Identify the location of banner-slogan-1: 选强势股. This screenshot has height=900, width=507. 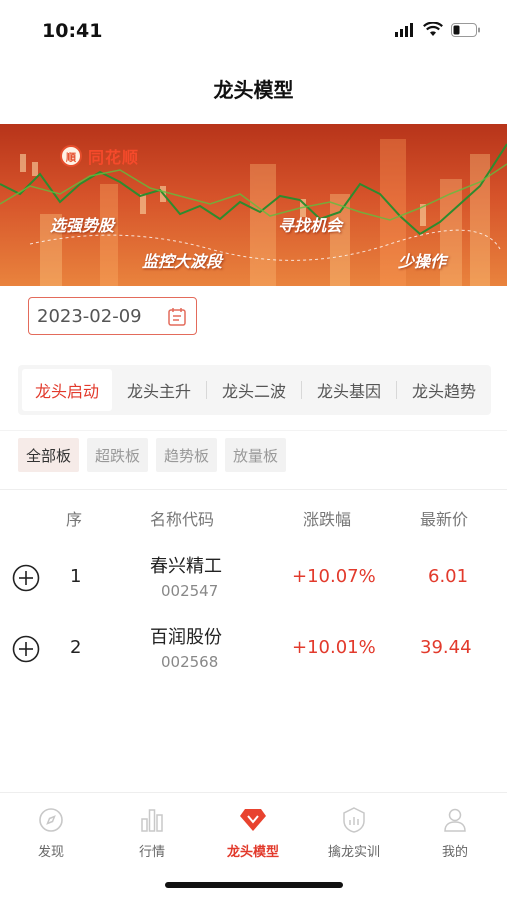
(82, 225).